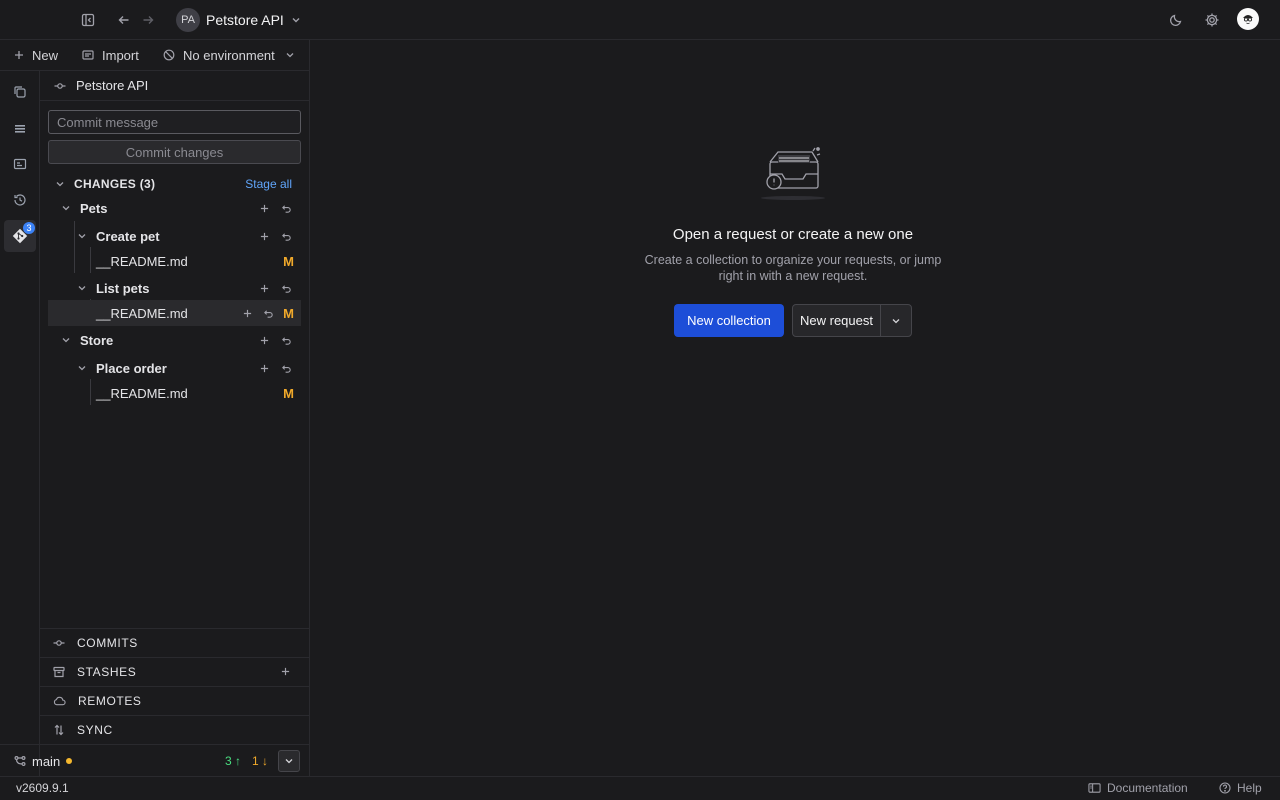 Image resolution: width=1280 pixels, height=800 pixels. I want to click on copy-icon, so click(20, 92).